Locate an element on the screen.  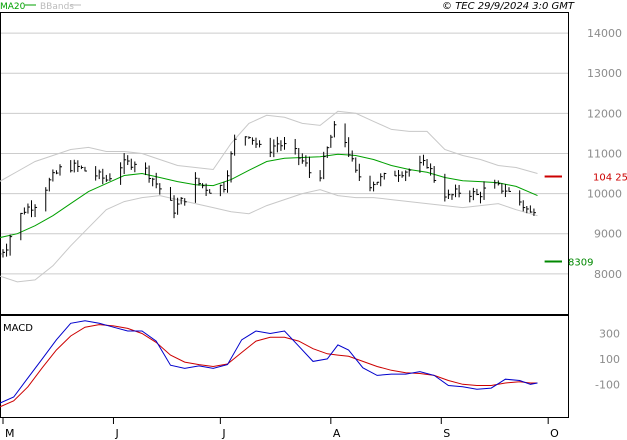
support-label: 8309 is located at coordinates (580, 262).